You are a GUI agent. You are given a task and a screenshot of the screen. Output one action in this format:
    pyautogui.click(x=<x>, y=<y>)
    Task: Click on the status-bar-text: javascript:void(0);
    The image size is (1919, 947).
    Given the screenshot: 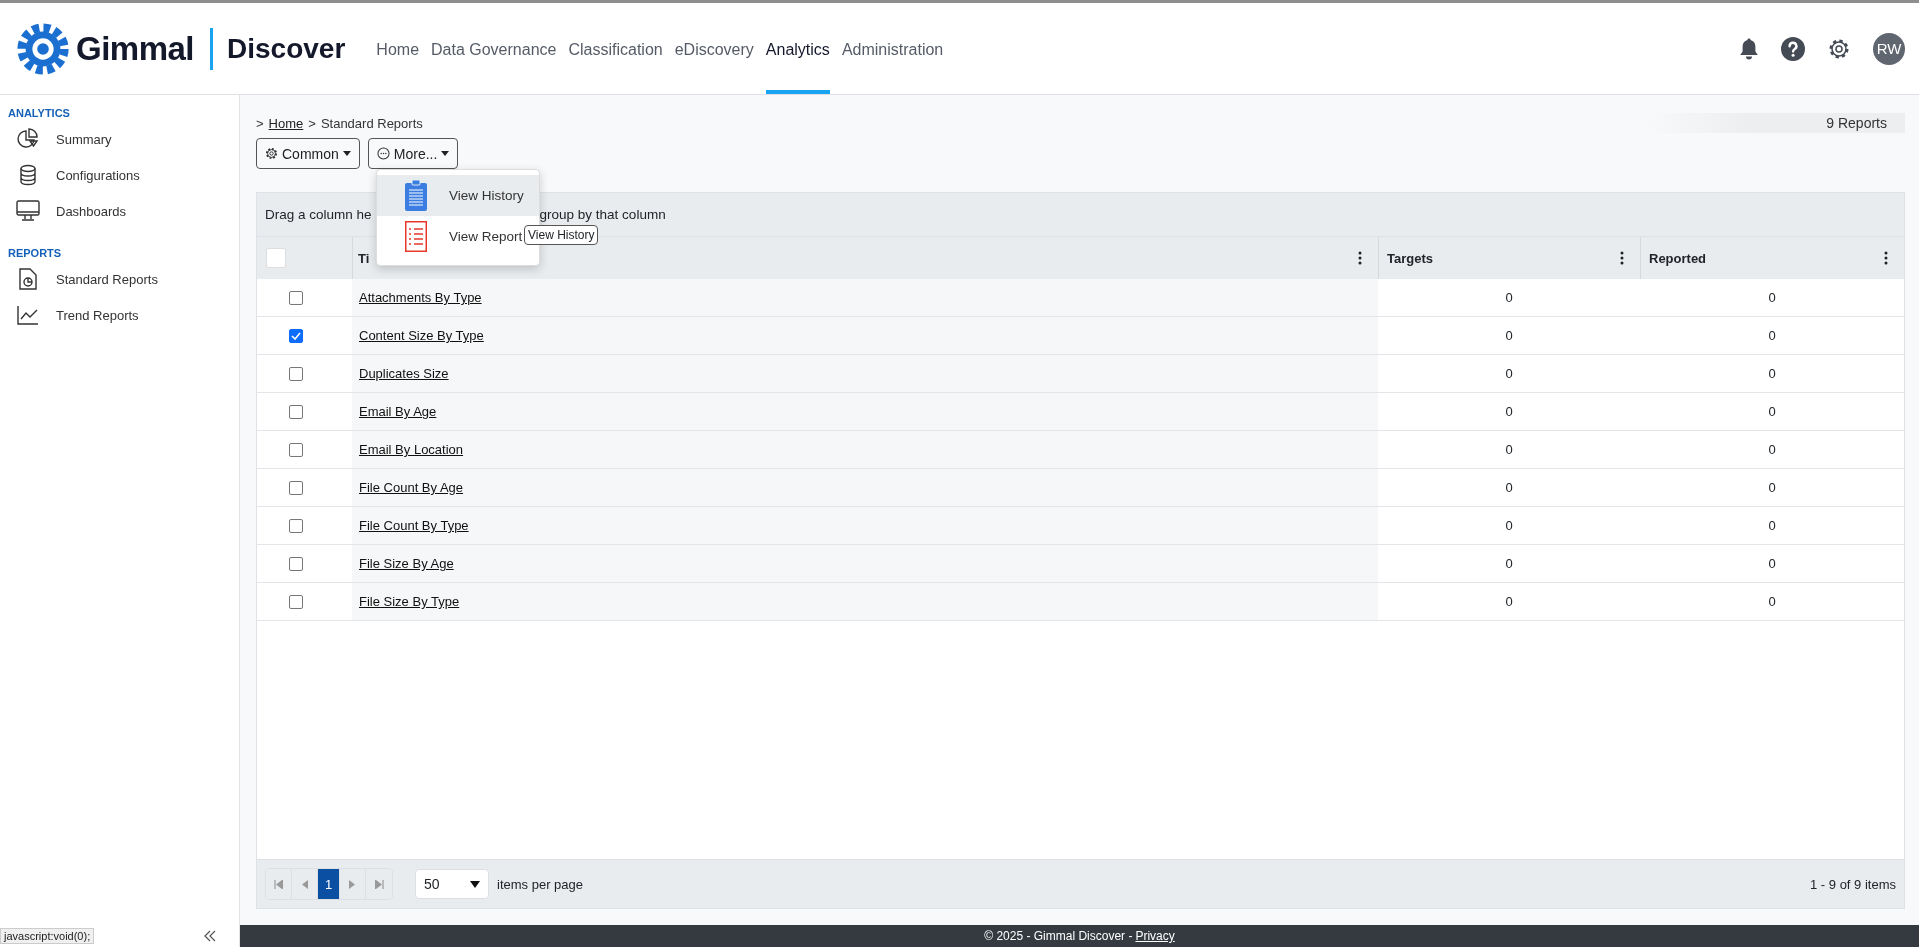 What is the action you would take?
    pyautogui.click(x=47, y=936)
    